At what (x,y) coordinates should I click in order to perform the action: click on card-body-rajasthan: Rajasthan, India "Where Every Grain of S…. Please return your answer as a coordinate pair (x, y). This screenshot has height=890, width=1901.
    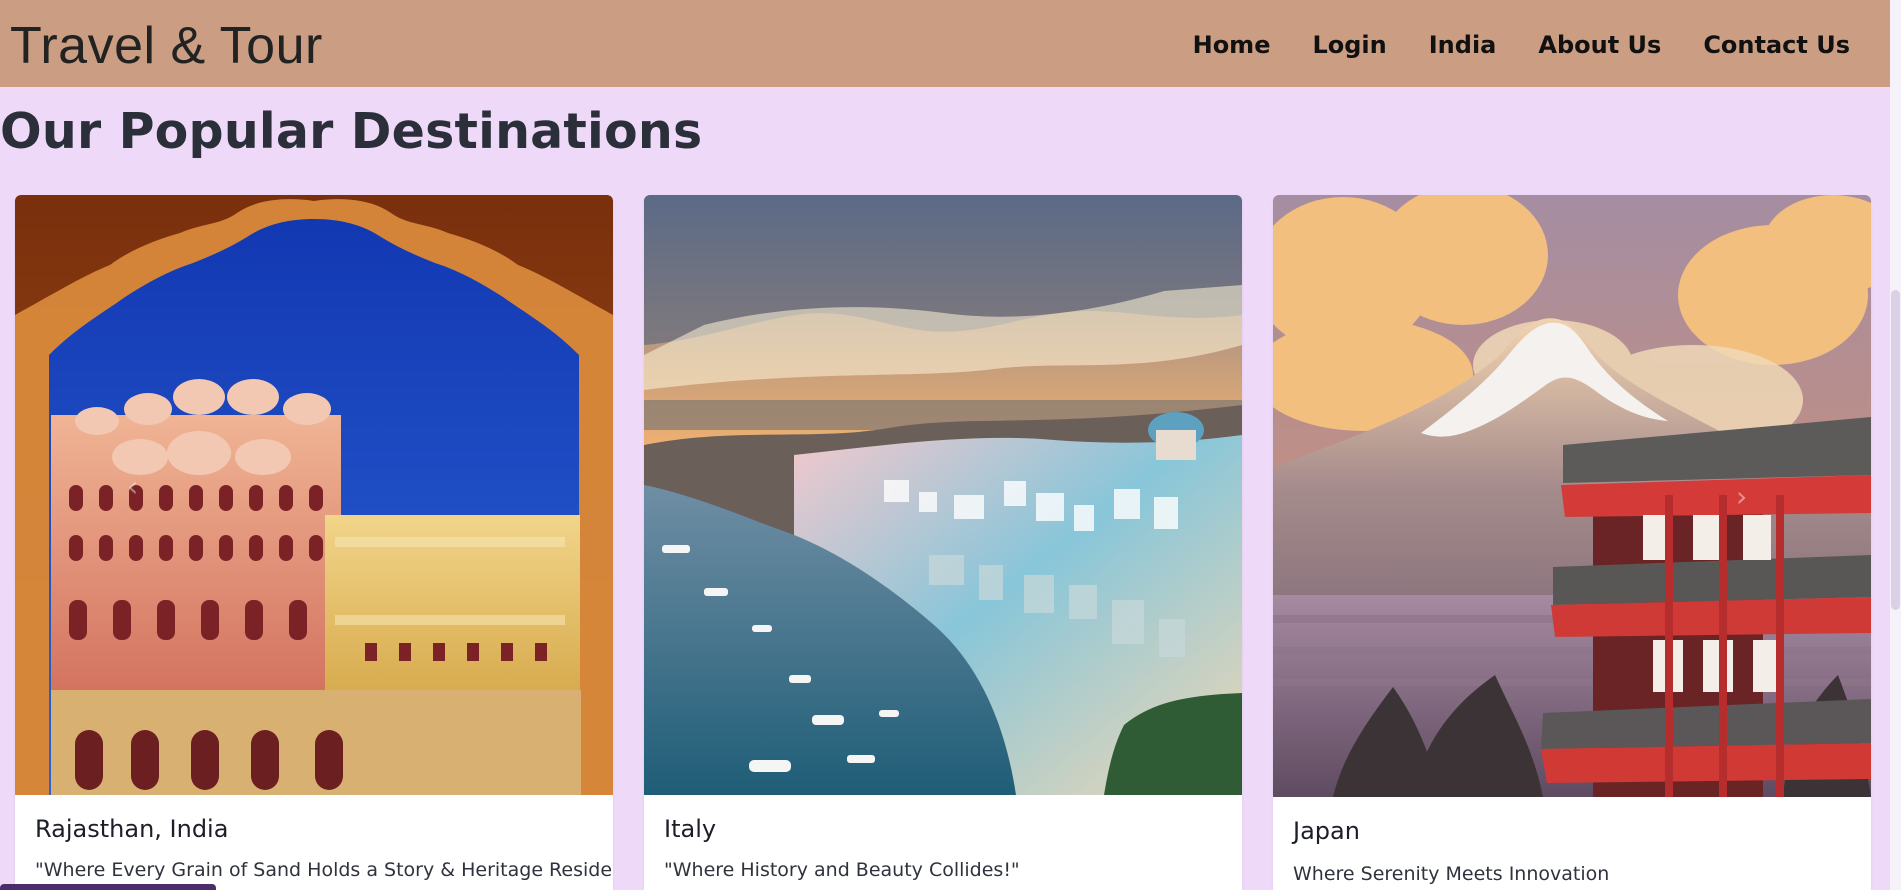
    Looking at the image, I should click on (314, 838).